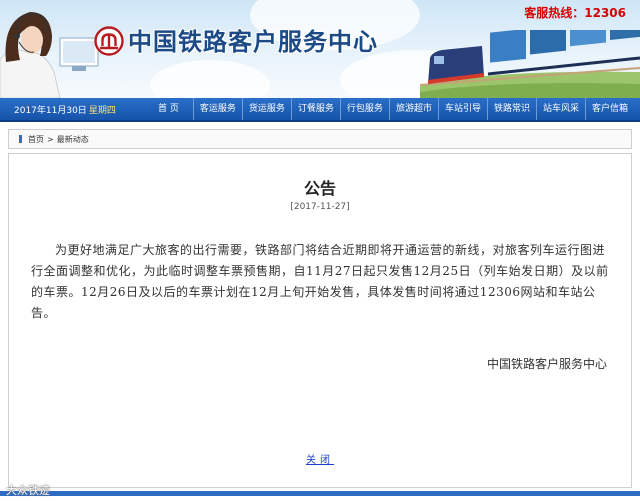 The height and width of the screenshot is (501, 640). I want to click on railway-logo-icon, so click(109, 41).